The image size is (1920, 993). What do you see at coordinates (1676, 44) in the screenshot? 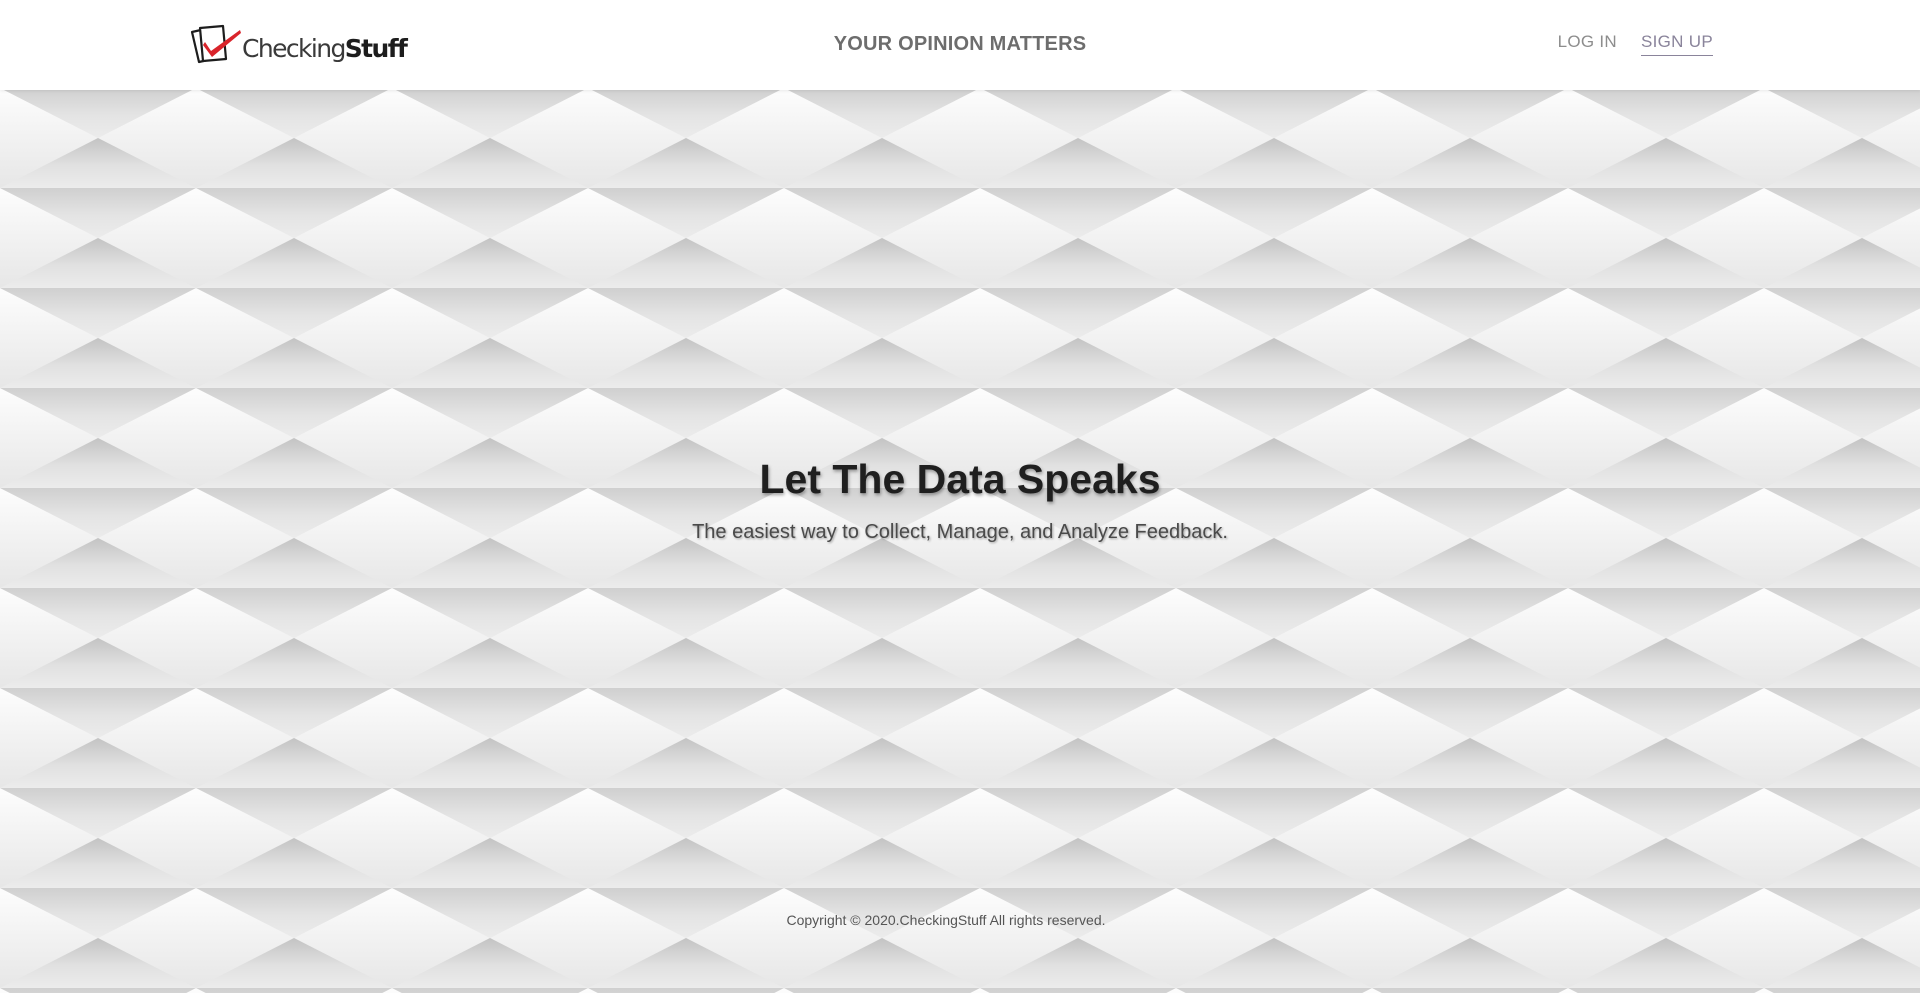
I see `signup-link: SIGN UP` at bounding box center [1676, 44].